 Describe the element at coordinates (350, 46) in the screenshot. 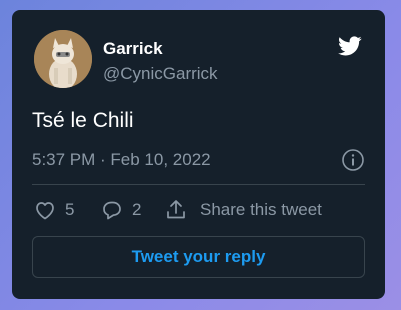

I see `twitter-bird-icon` at that location.